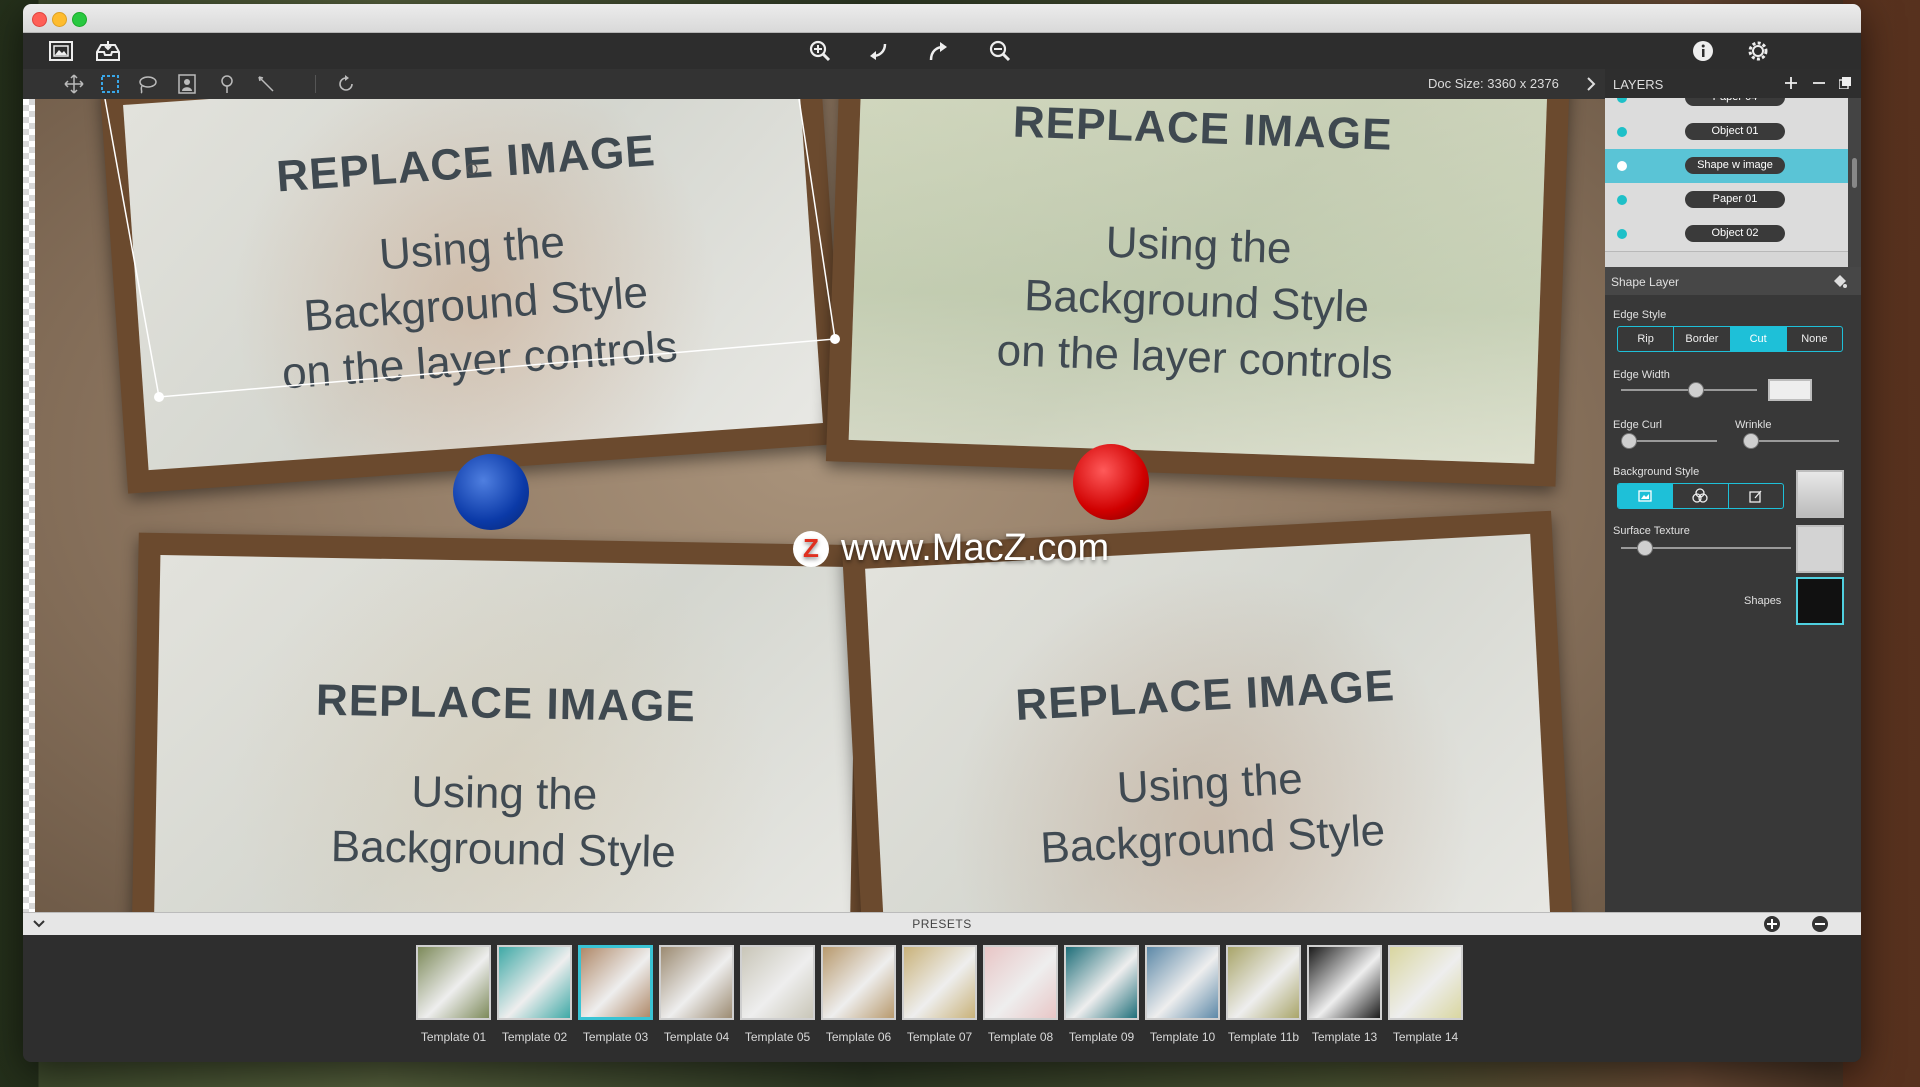  I want to click on remove-preset-button, so click(1820, 924).